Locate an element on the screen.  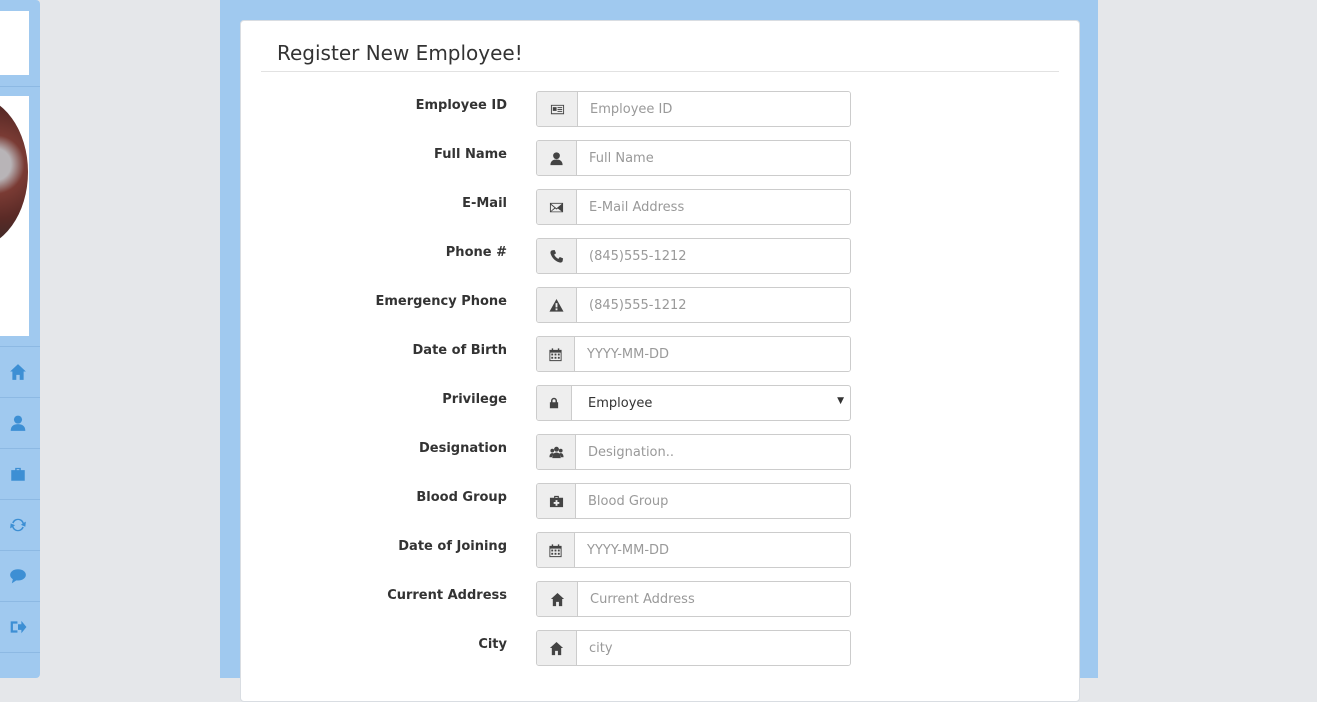
form-row-city: City is located at coordinates (660, 648).